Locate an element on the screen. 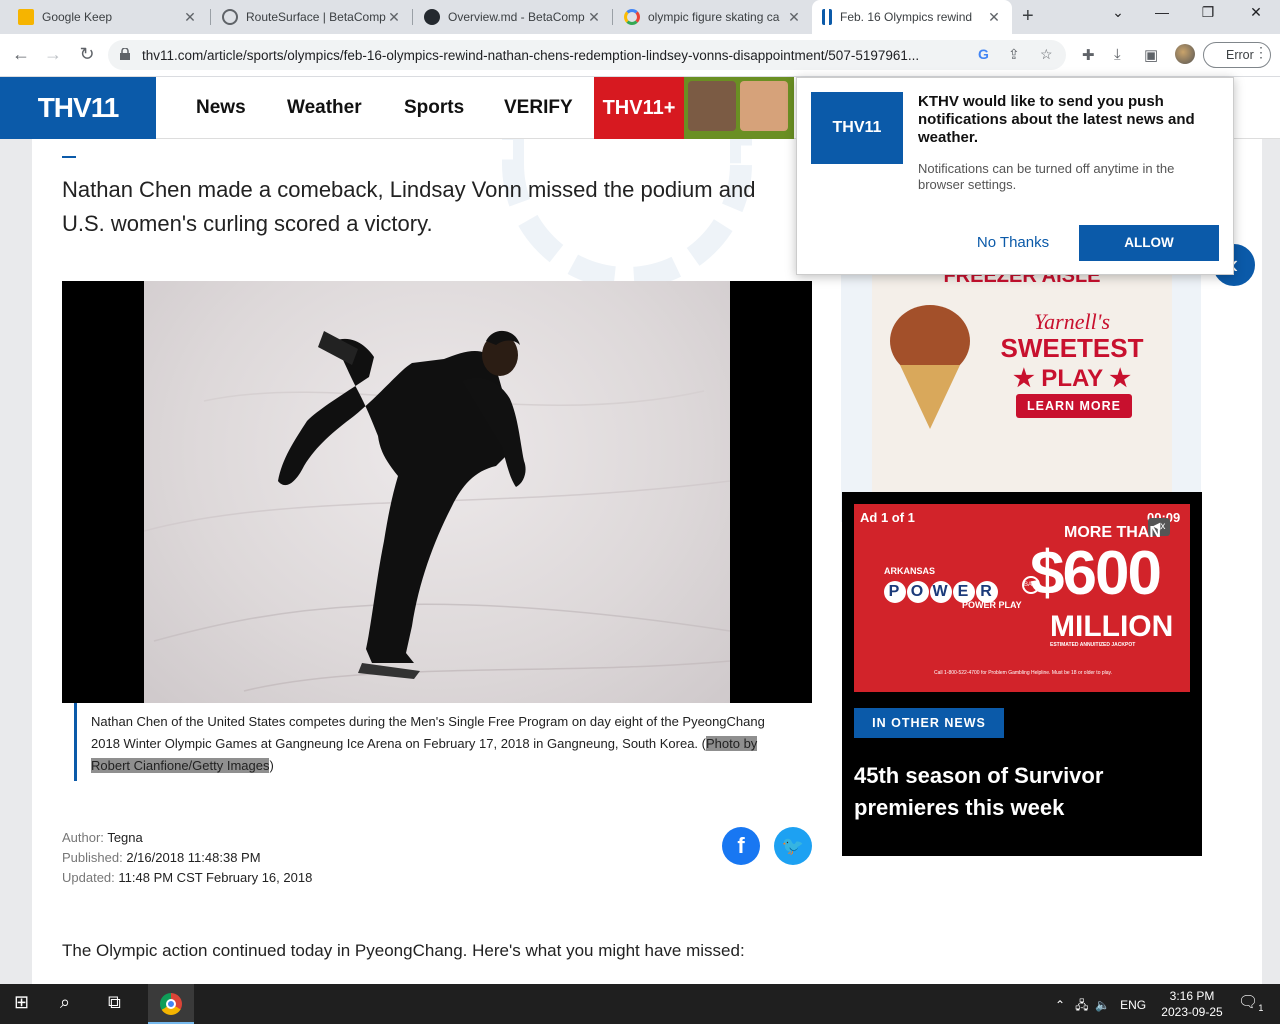 The width and height of the screenshot is (1280, 1024). notification-count: 1 is located at coordinates (1261, 1008).